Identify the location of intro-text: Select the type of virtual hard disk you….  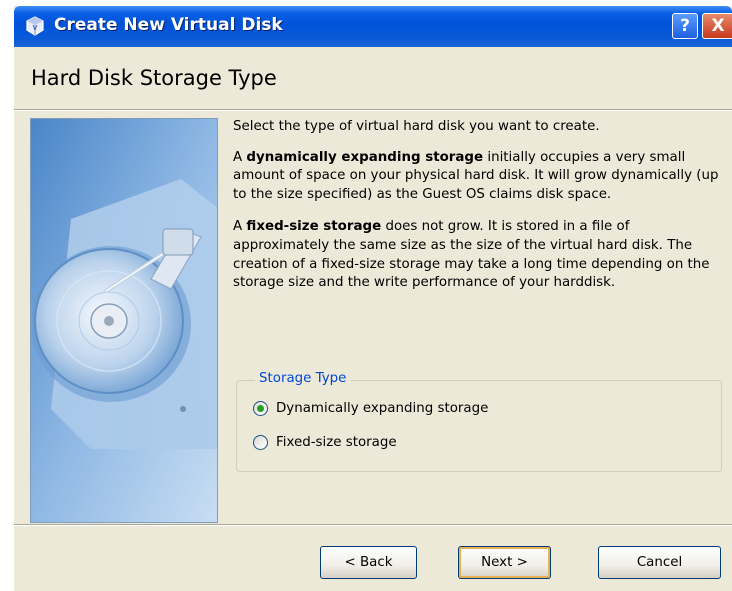
(416, 126).